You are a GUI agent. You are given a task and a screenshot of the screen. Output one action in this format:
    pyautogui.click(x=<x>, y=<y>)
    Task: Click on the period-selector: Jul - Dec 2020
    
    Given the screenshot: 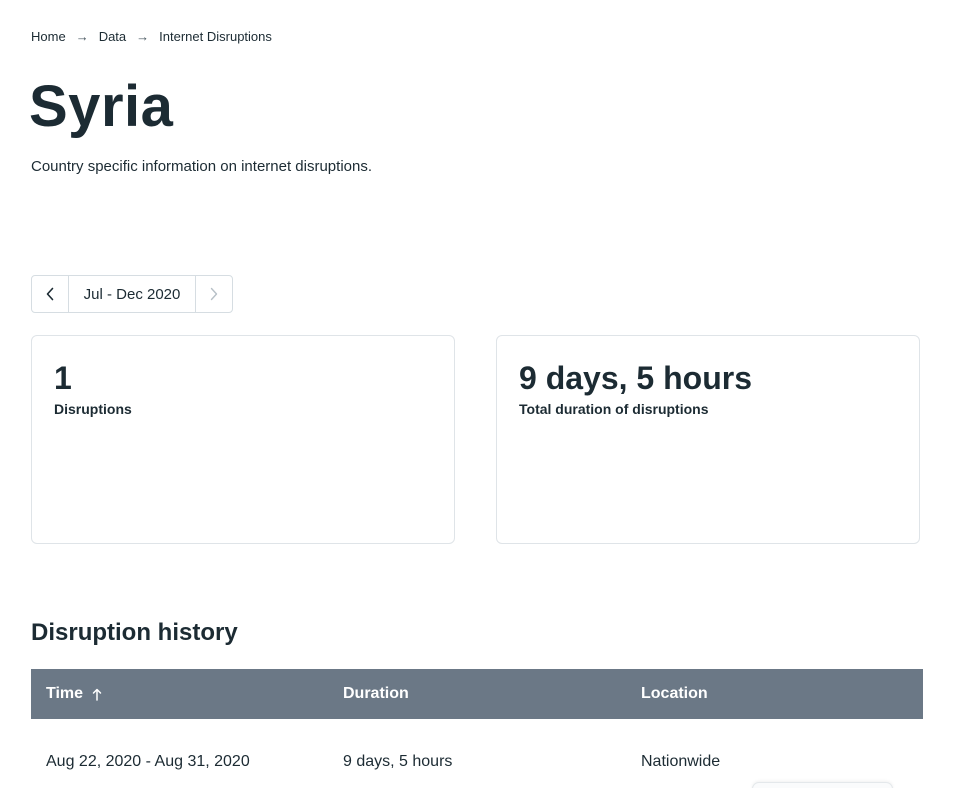 What is the action you would take?
    pyautogui.click(x=132, y=294)
    